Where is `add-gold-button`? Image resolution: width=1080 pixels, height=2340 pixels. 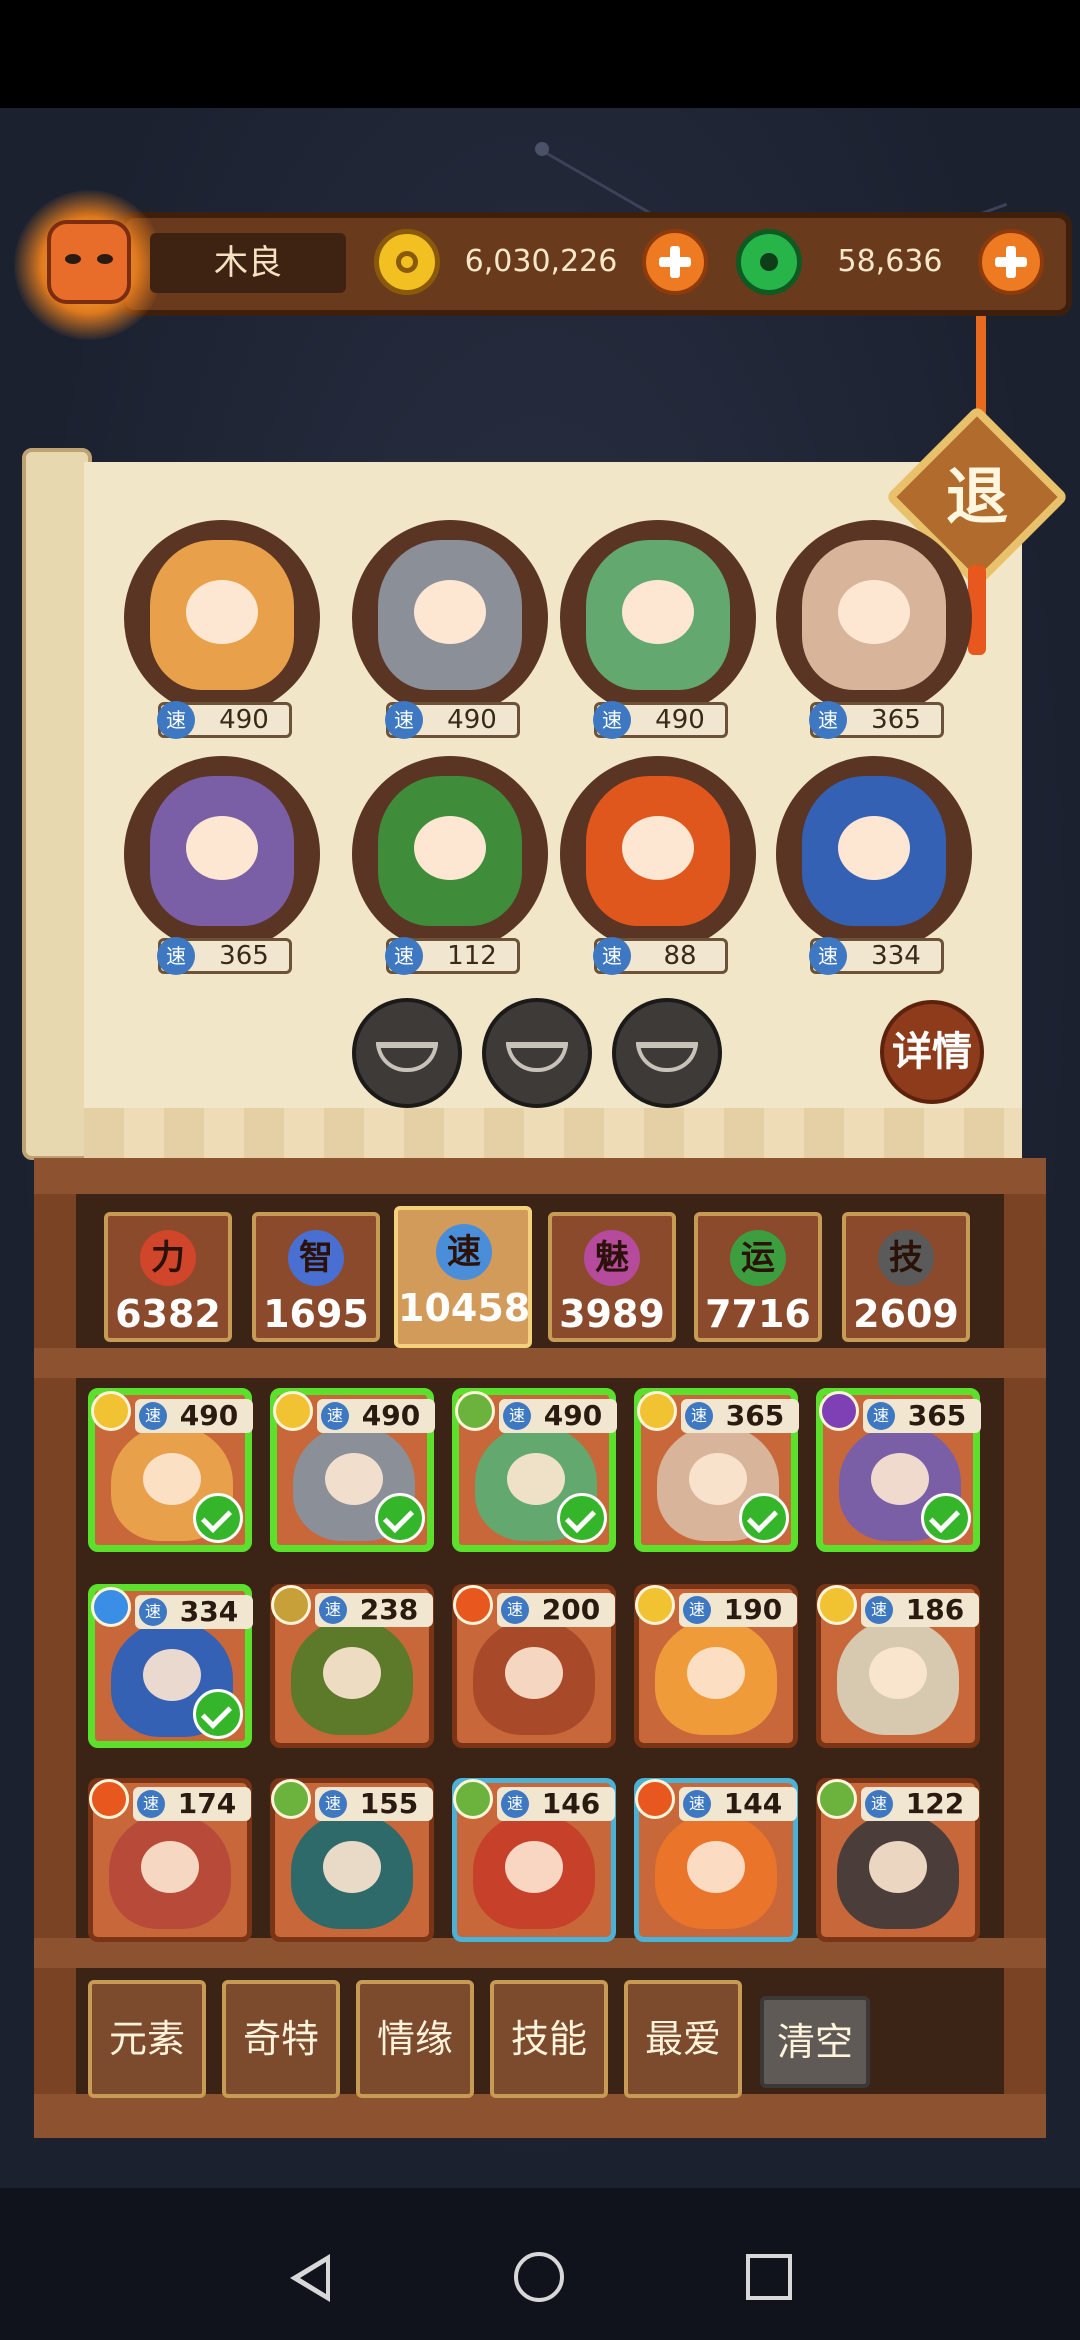
add-gold-button is located at coordinates (675, 262).